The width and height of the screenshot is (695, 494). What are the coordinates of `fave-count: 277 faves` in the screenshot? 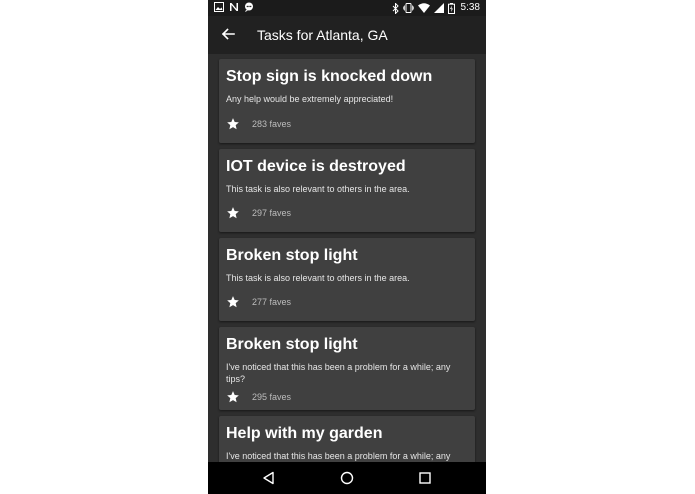 It's located at (272, 302).